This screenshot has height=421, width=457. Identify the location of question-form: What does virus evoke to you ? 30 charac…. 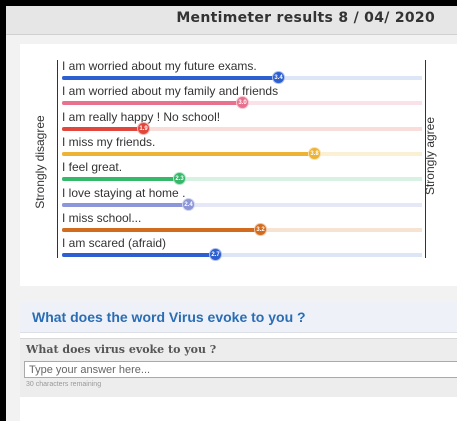
(238, 367).